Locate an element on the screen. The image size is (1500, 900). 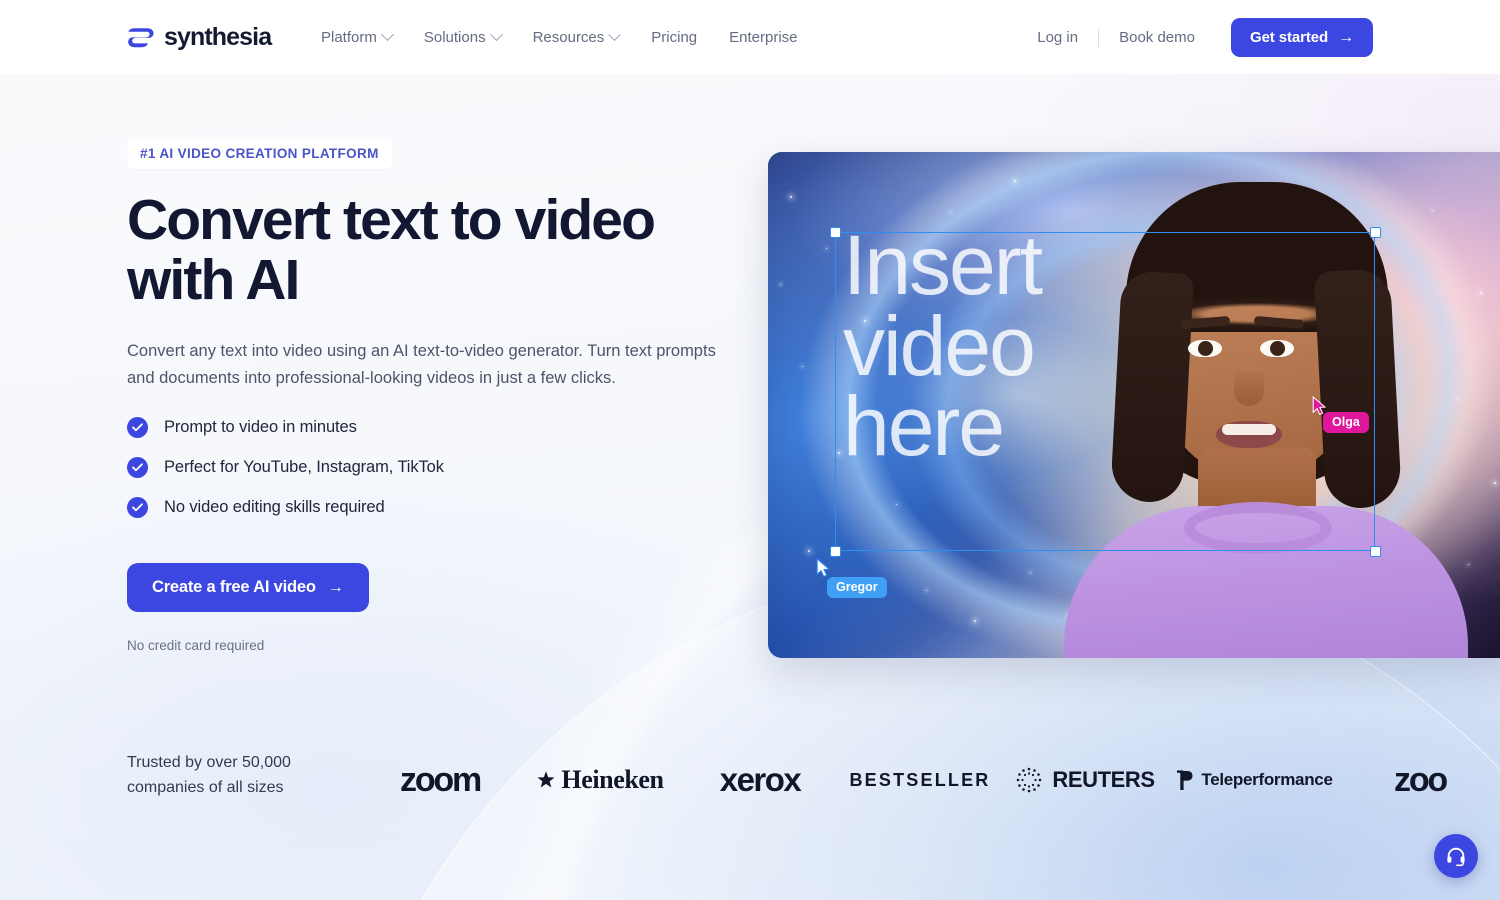
resize-handle-top-right is located at coordinates (1375, 232).